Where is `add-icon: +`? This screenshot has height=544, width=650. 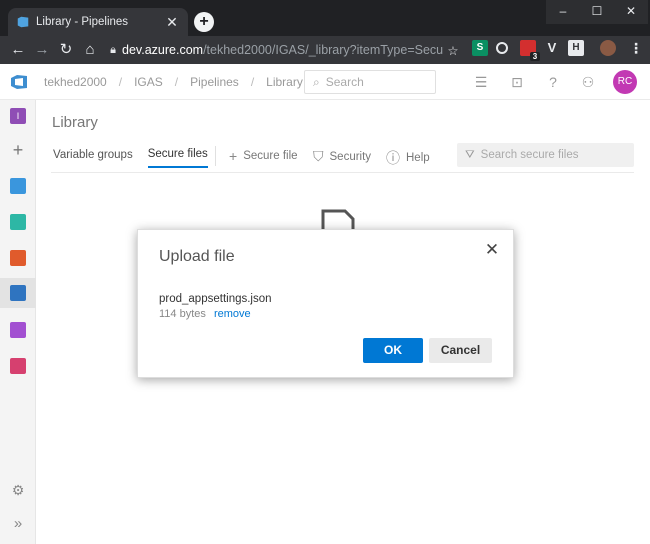 add-icon: + is located at coordinates (18, 150).